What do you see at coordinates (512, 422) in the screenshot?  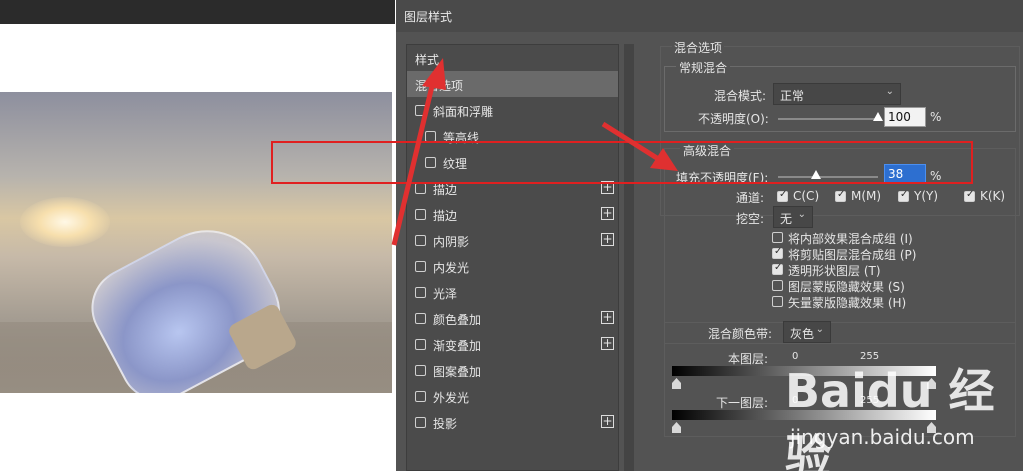 I see `style-item: 投影 +` at bounding box center [512, 422].